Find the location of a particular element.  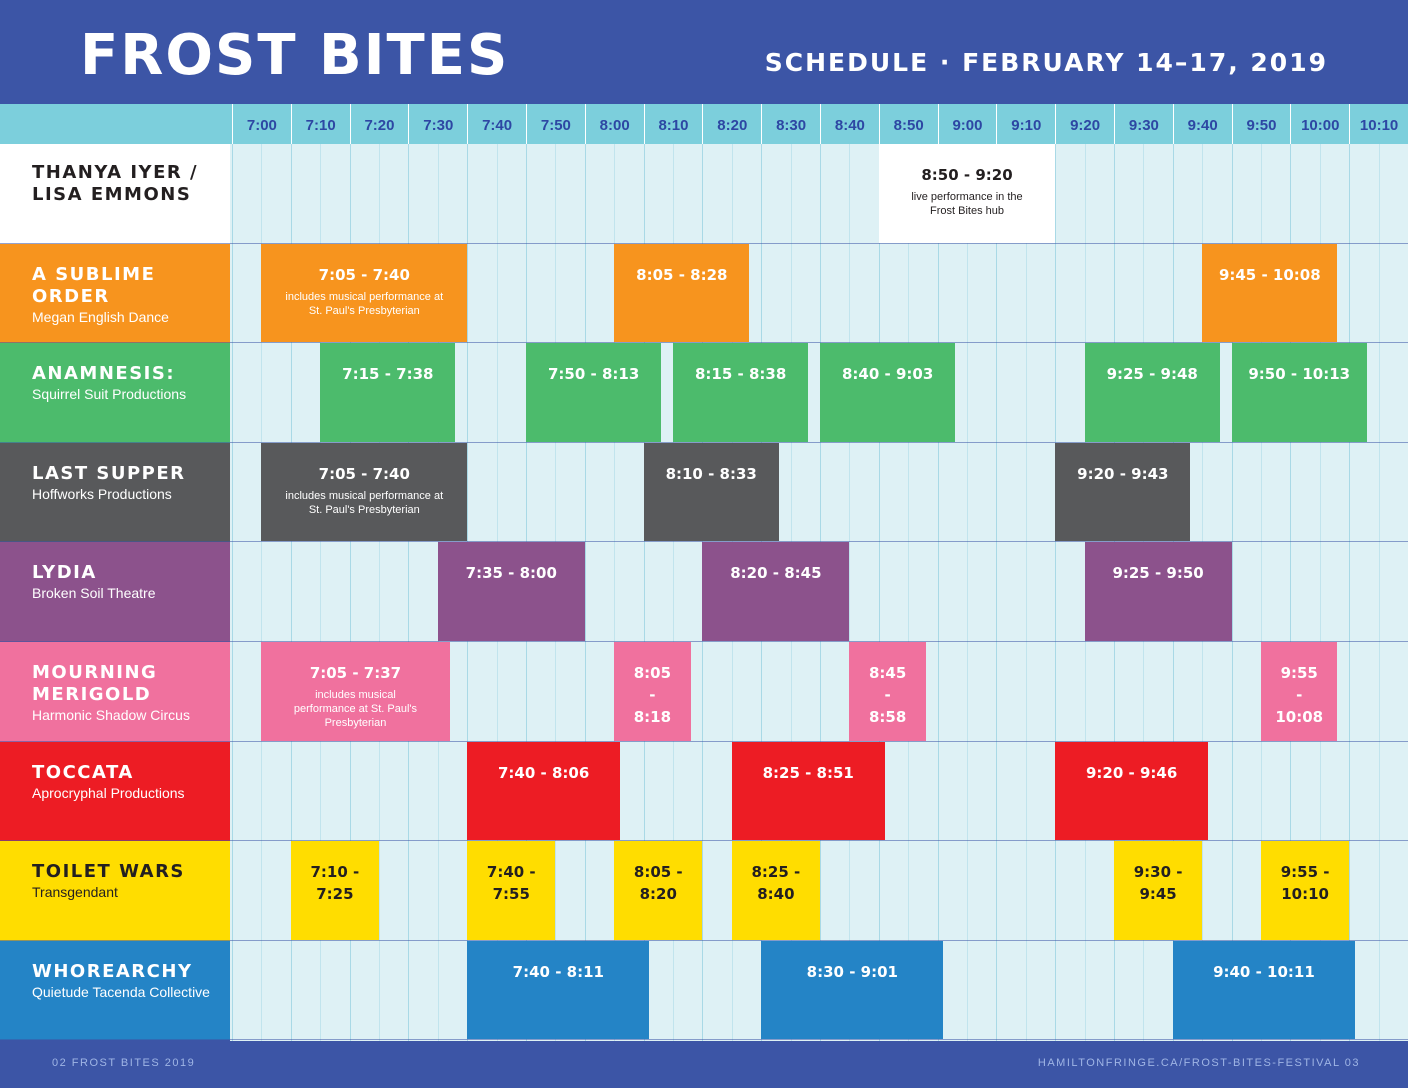

slot-time: 9:30 - 9:45 is located at coordinates (1158, 883).